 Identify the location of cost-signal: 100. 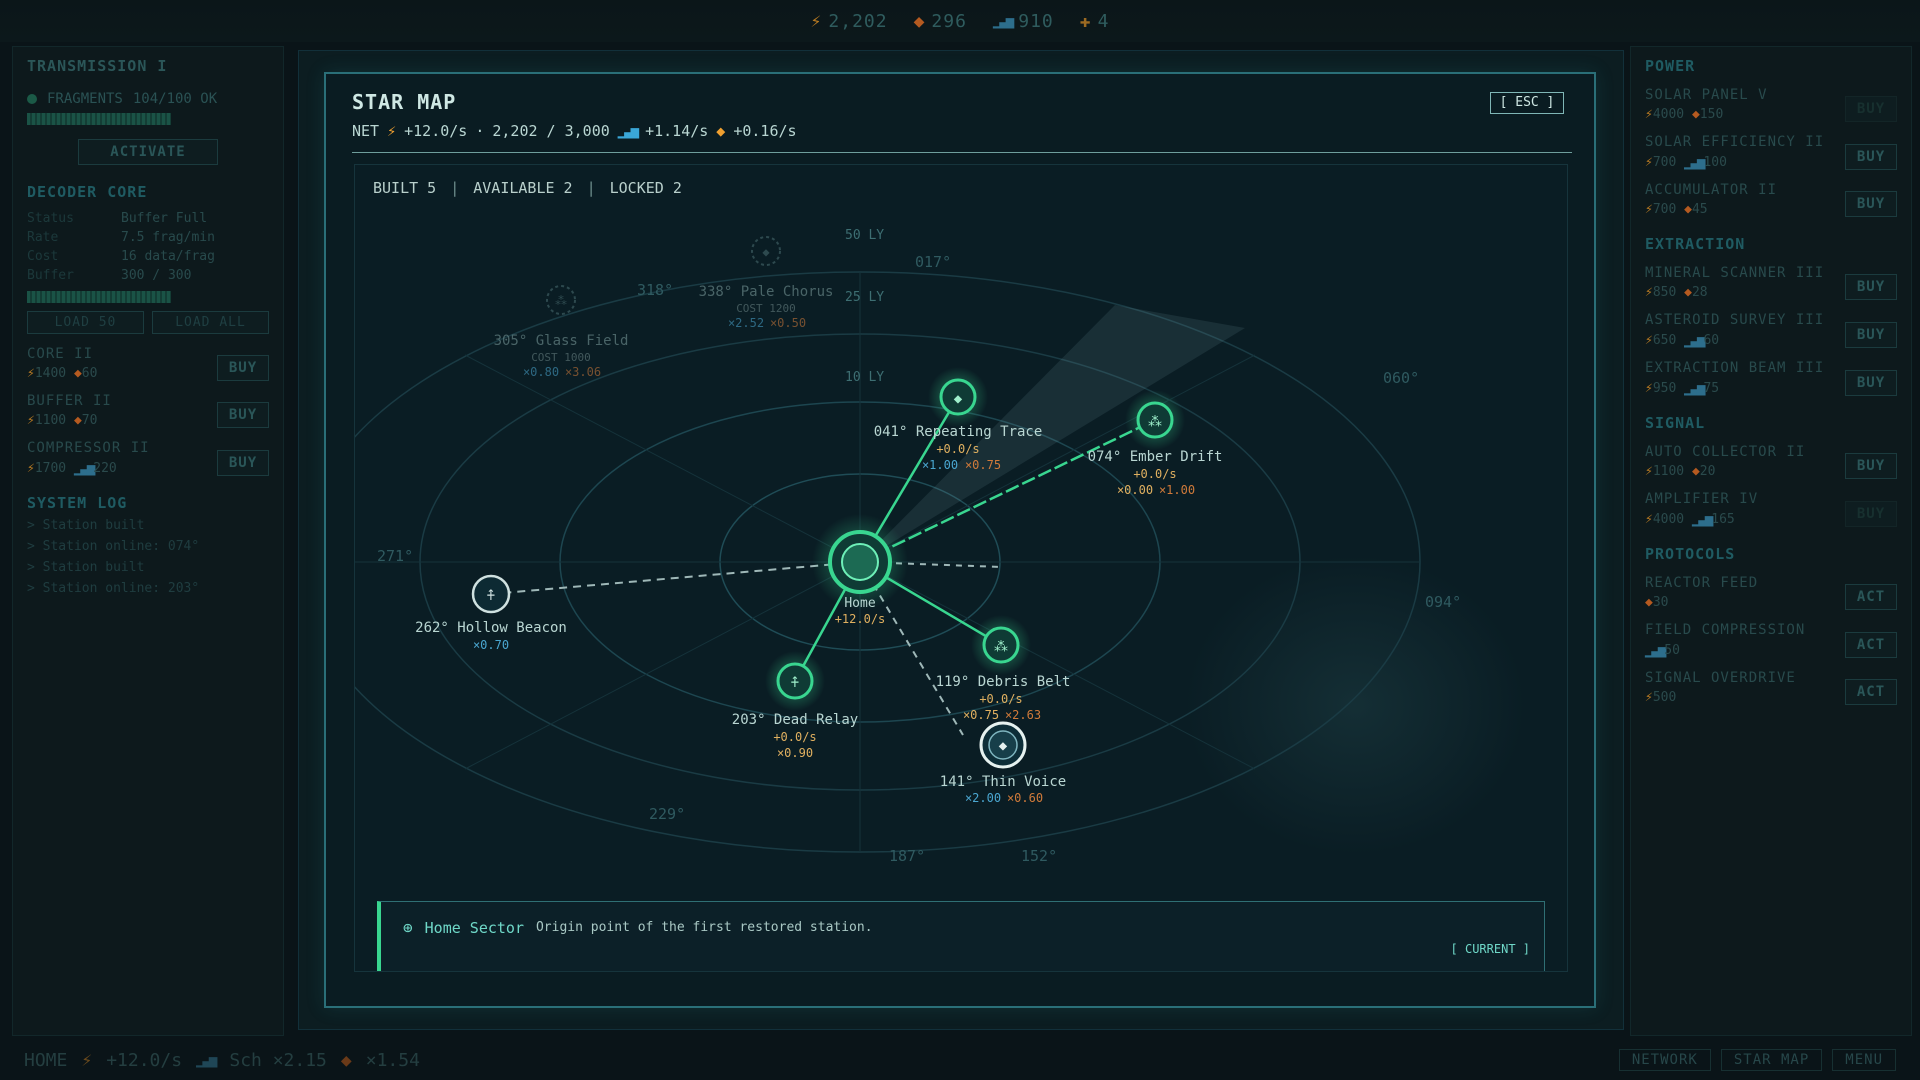
(1715, 162).